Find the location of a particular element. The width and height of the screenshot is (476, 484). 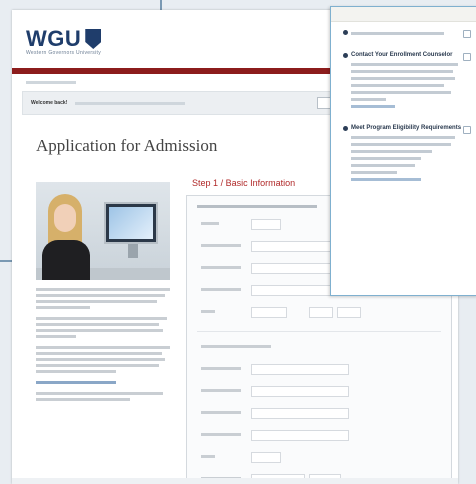

link-returning-student is located at coordinates (103, 382).